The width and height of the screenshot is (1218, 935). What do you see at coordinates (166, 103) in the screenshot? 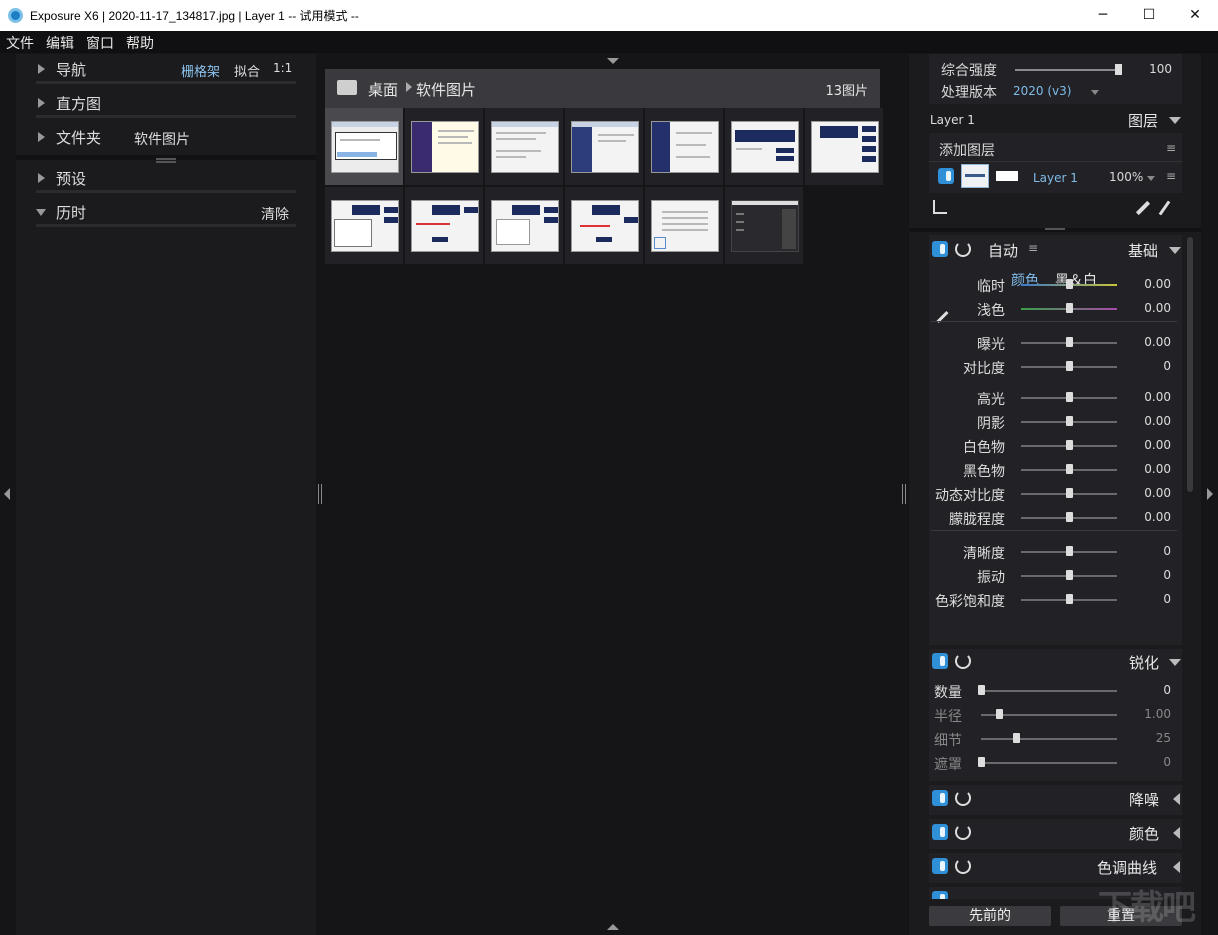
I see `histogram-section: 直方图` at bounding box center [166, 103].